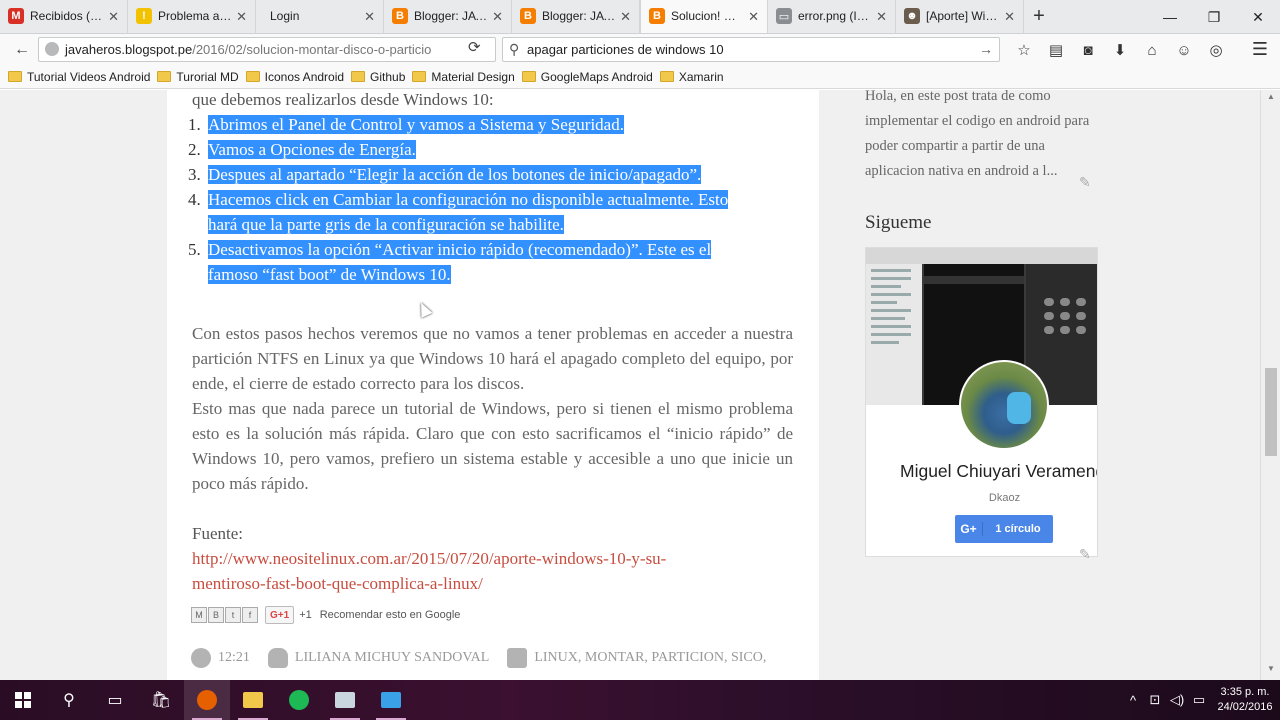  I want to click on restore-icon: ❐, so click(1214, 17).